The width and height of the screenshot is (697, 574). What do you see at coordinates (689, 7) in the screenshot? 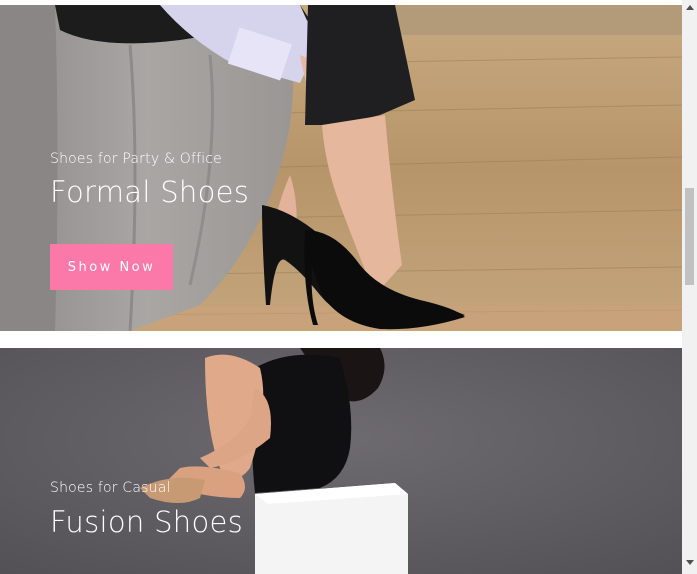
I see `triangle-up-icon` at bounding box center [689, 7].